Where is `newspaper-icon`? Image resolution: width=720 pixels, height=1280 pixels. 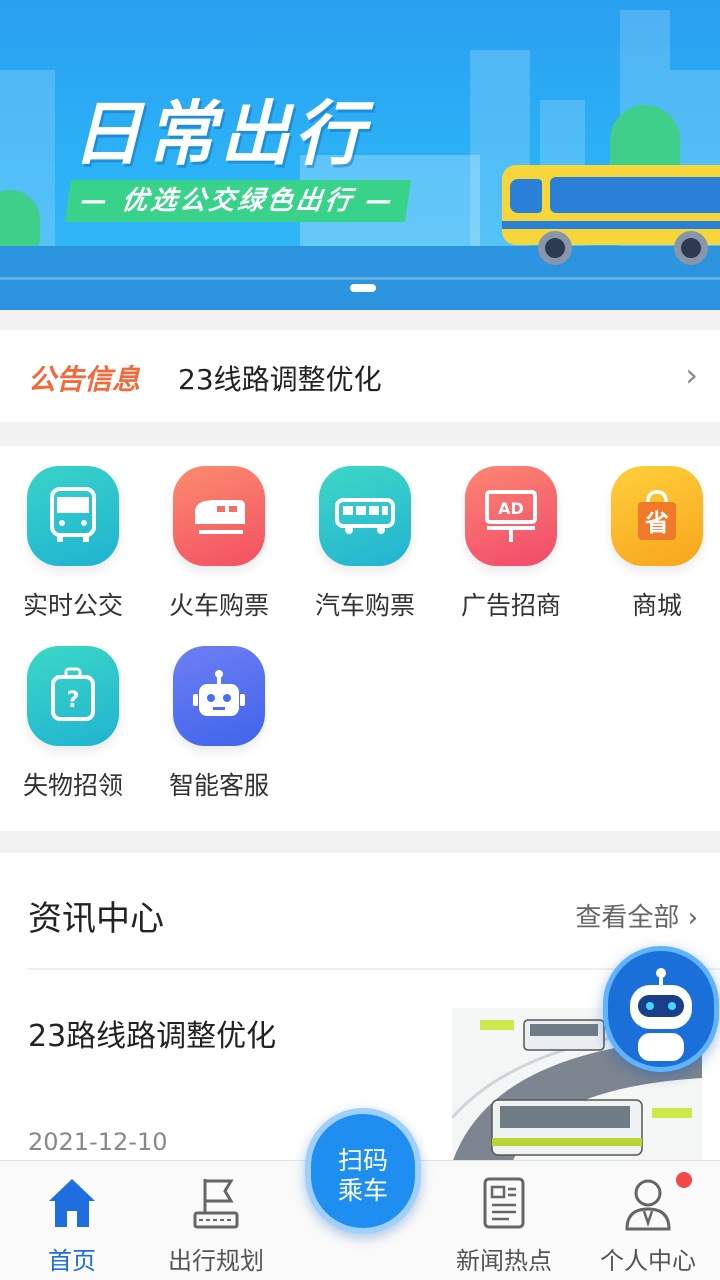
newspaper-icon is located at coordinates (504, 1203).